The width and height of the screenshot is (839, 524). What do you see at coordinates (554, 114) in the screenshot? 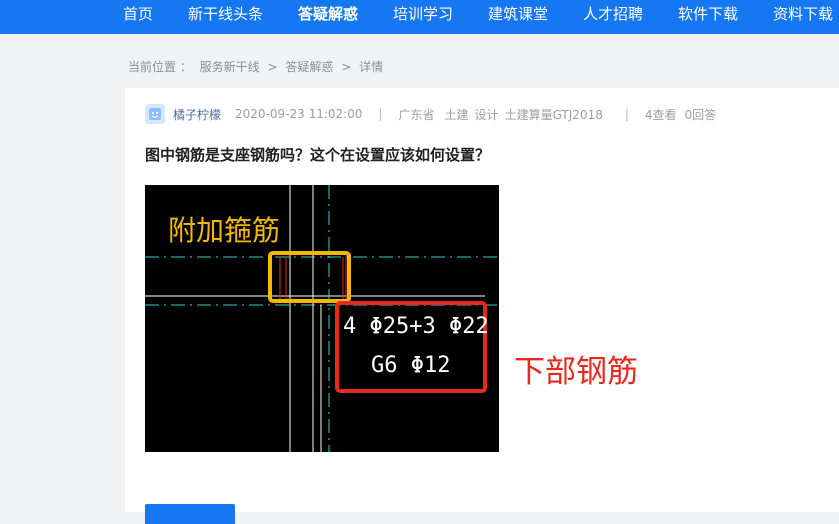
I see `category-tag: 土建算量GTJ2018` at bounding box center [554, 114].